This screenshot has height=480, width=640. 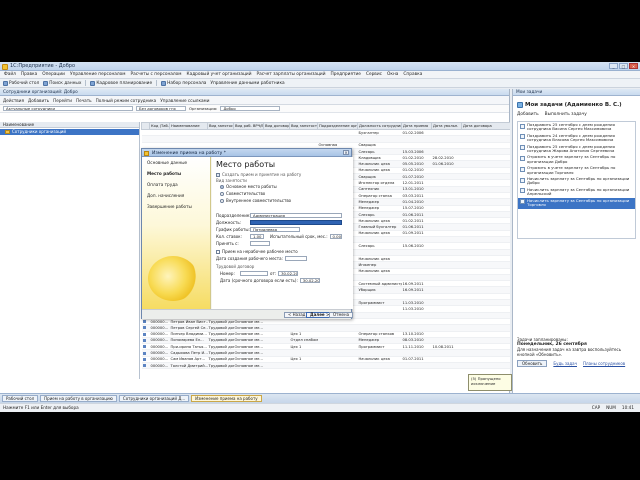 What do you see at coordinates (412, 74) in the screenshot?
I see `menu-item: Справка` at bounding box center [412, 74].